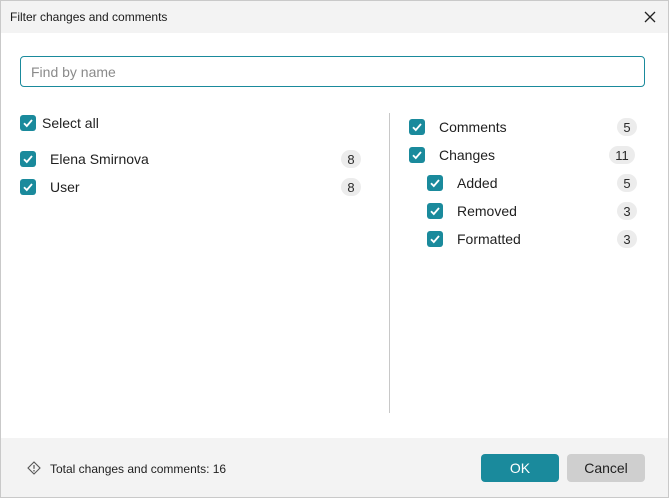  I want to click on total-summary: Total changes and comments: 16, so click(138, 469).